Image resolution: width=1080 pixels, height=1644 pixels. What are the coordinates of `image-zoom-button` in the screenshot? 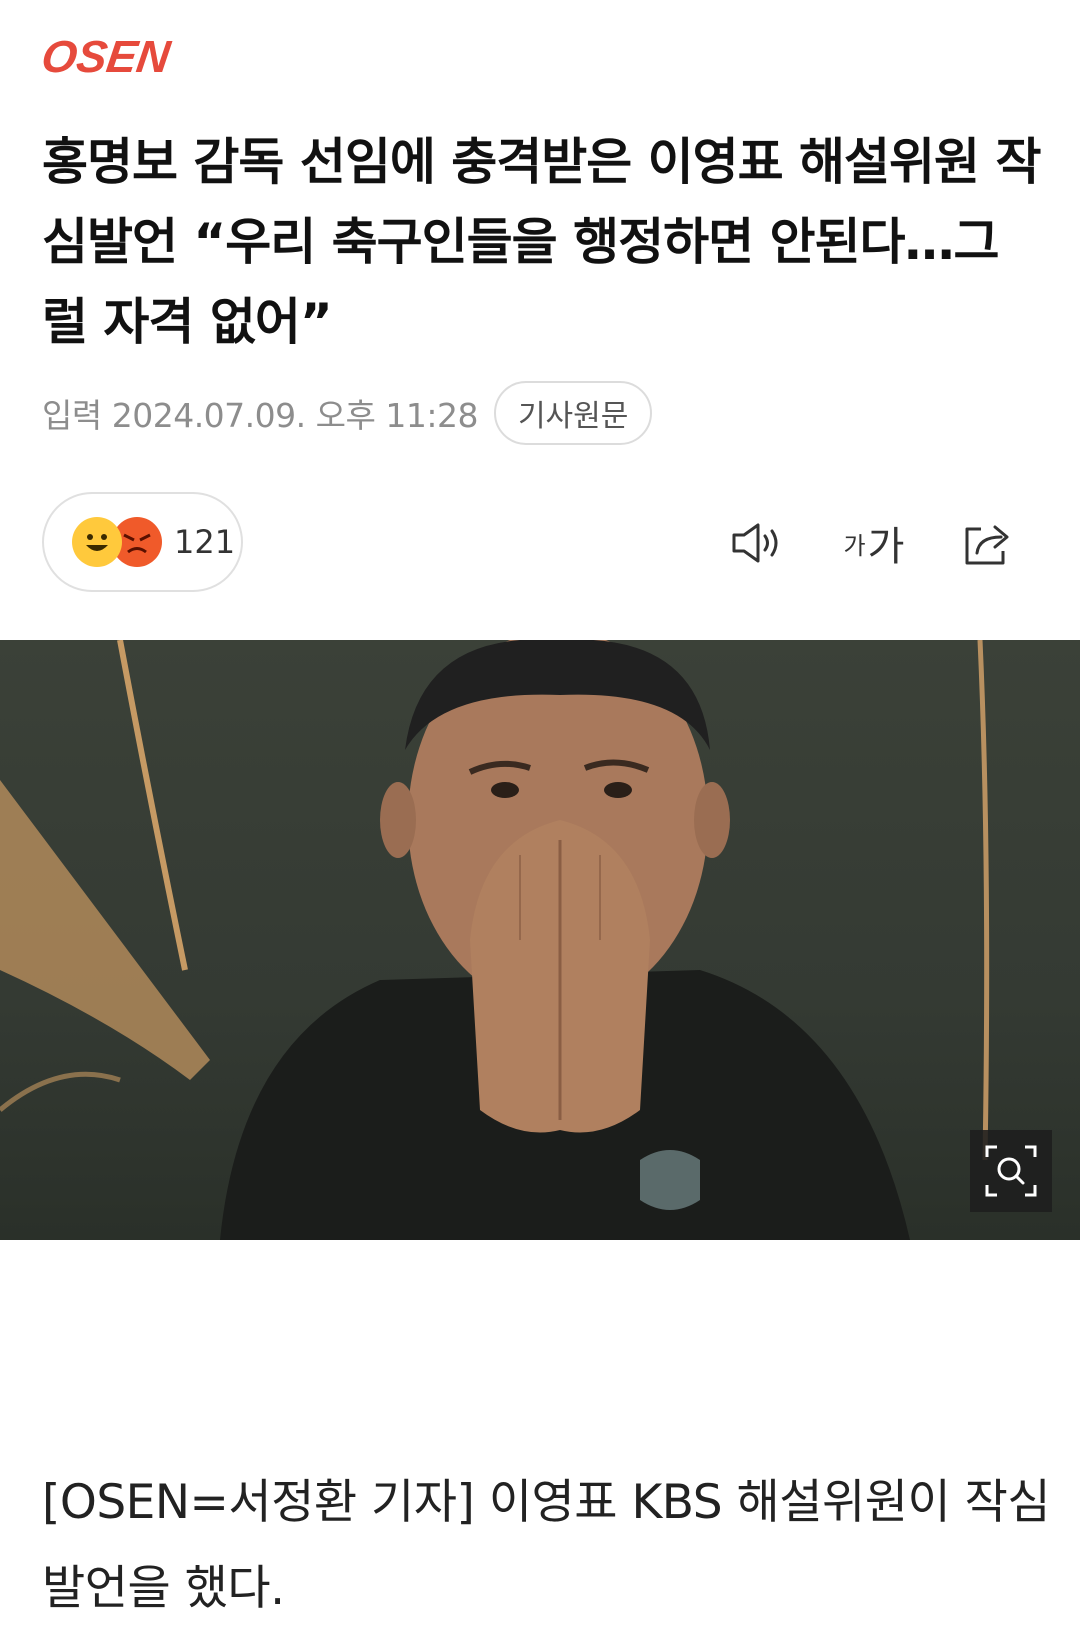 It's located at (1011, 1171).